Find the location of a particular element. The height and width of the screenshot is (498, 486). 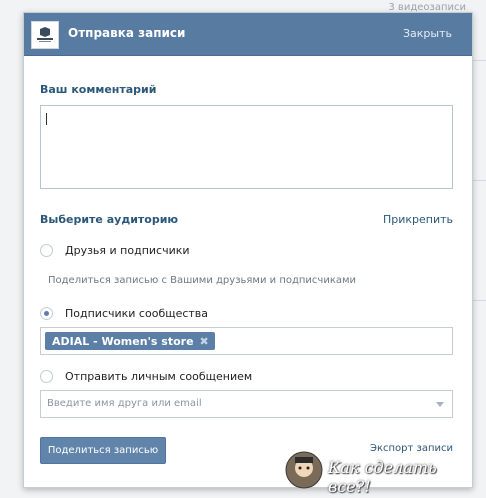

comment-label: Ваш комментарий is located at coordinates (98, 89).